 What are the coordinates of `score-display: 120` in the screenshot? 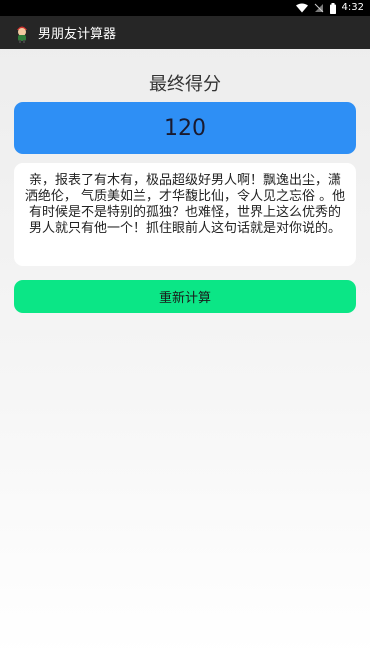 It's located at (185, 128).